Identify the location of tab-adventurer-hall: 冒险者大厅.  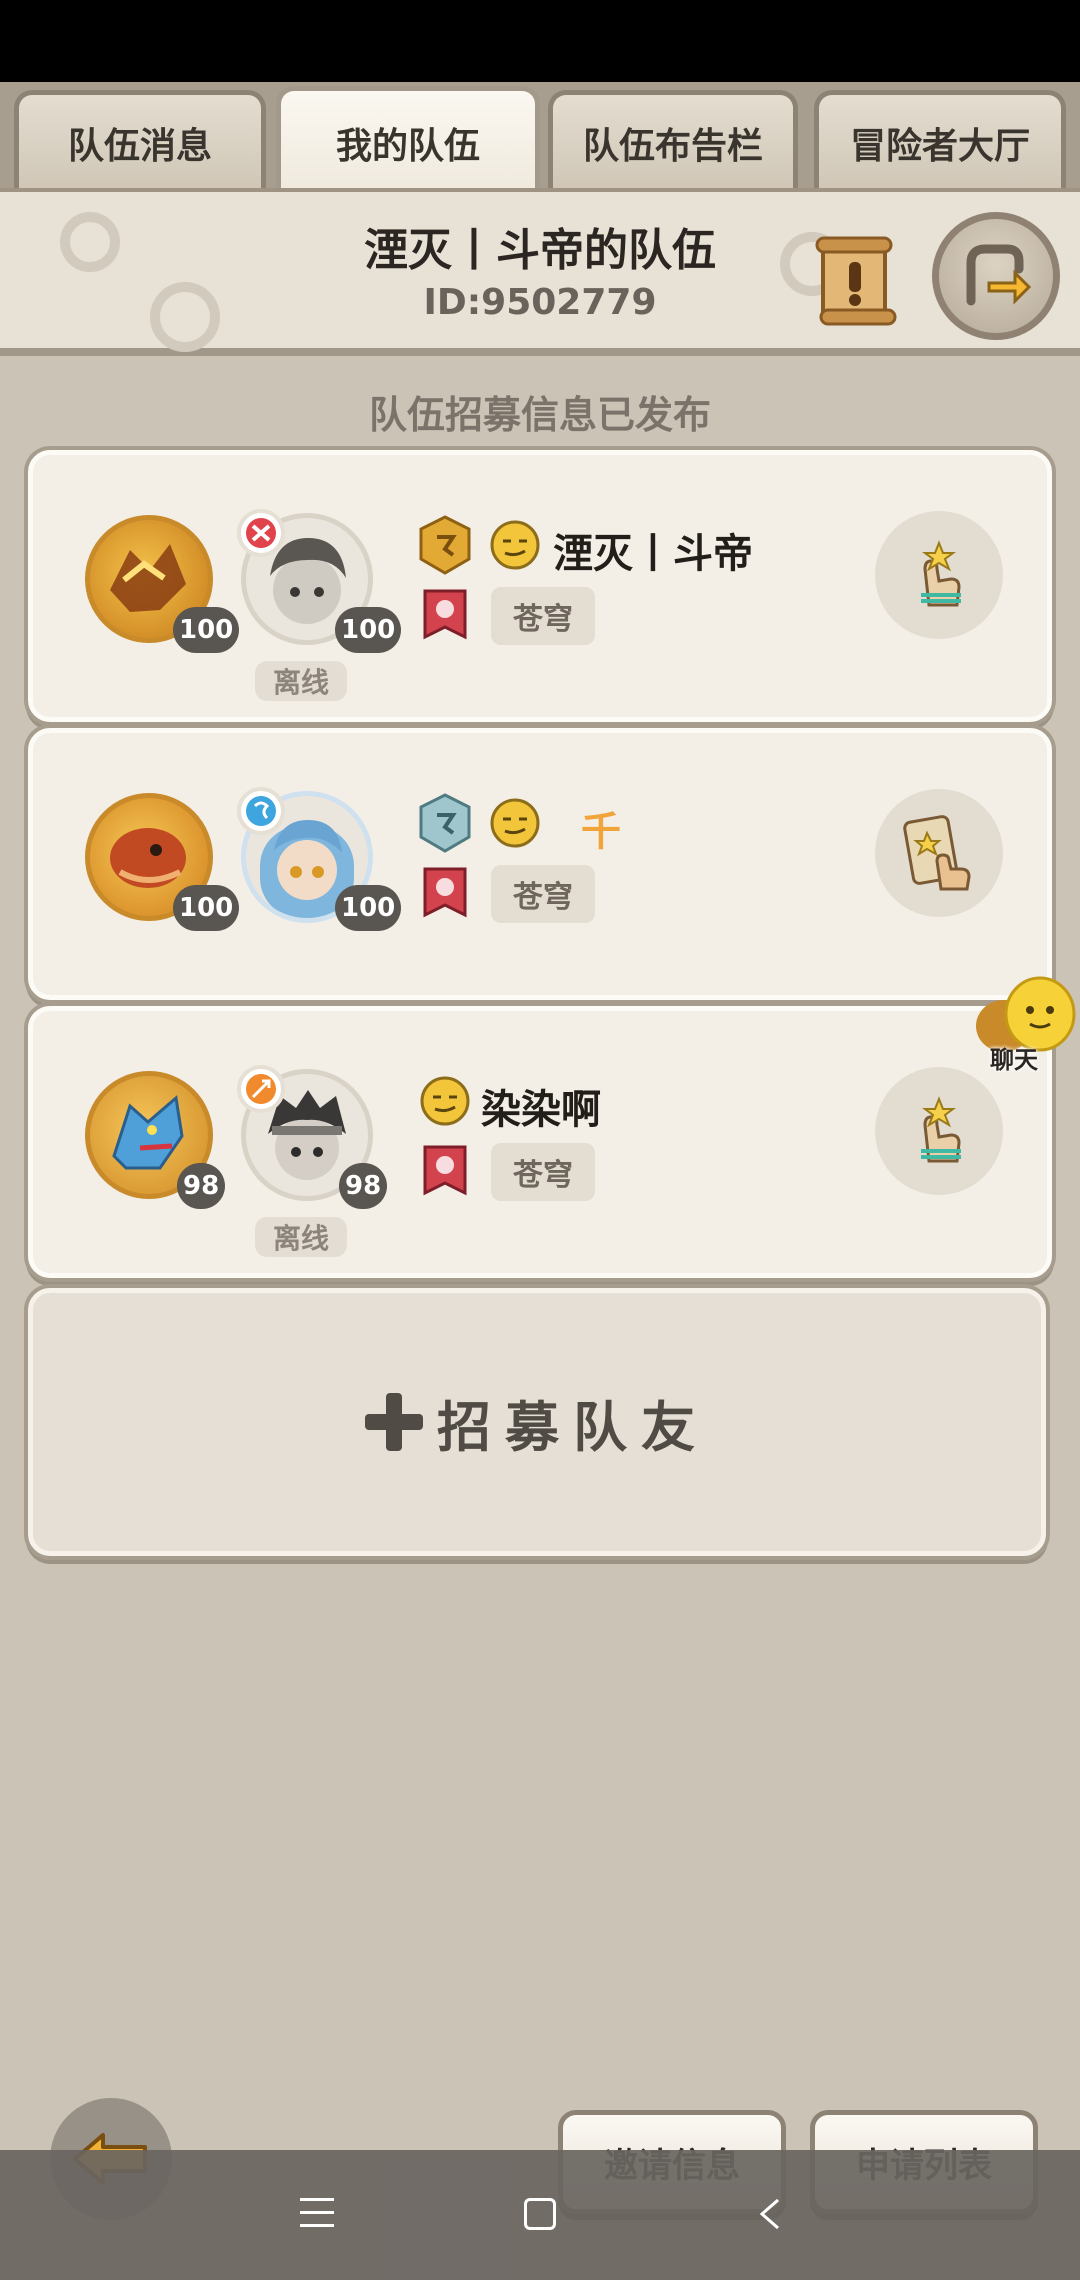
(940, 140).